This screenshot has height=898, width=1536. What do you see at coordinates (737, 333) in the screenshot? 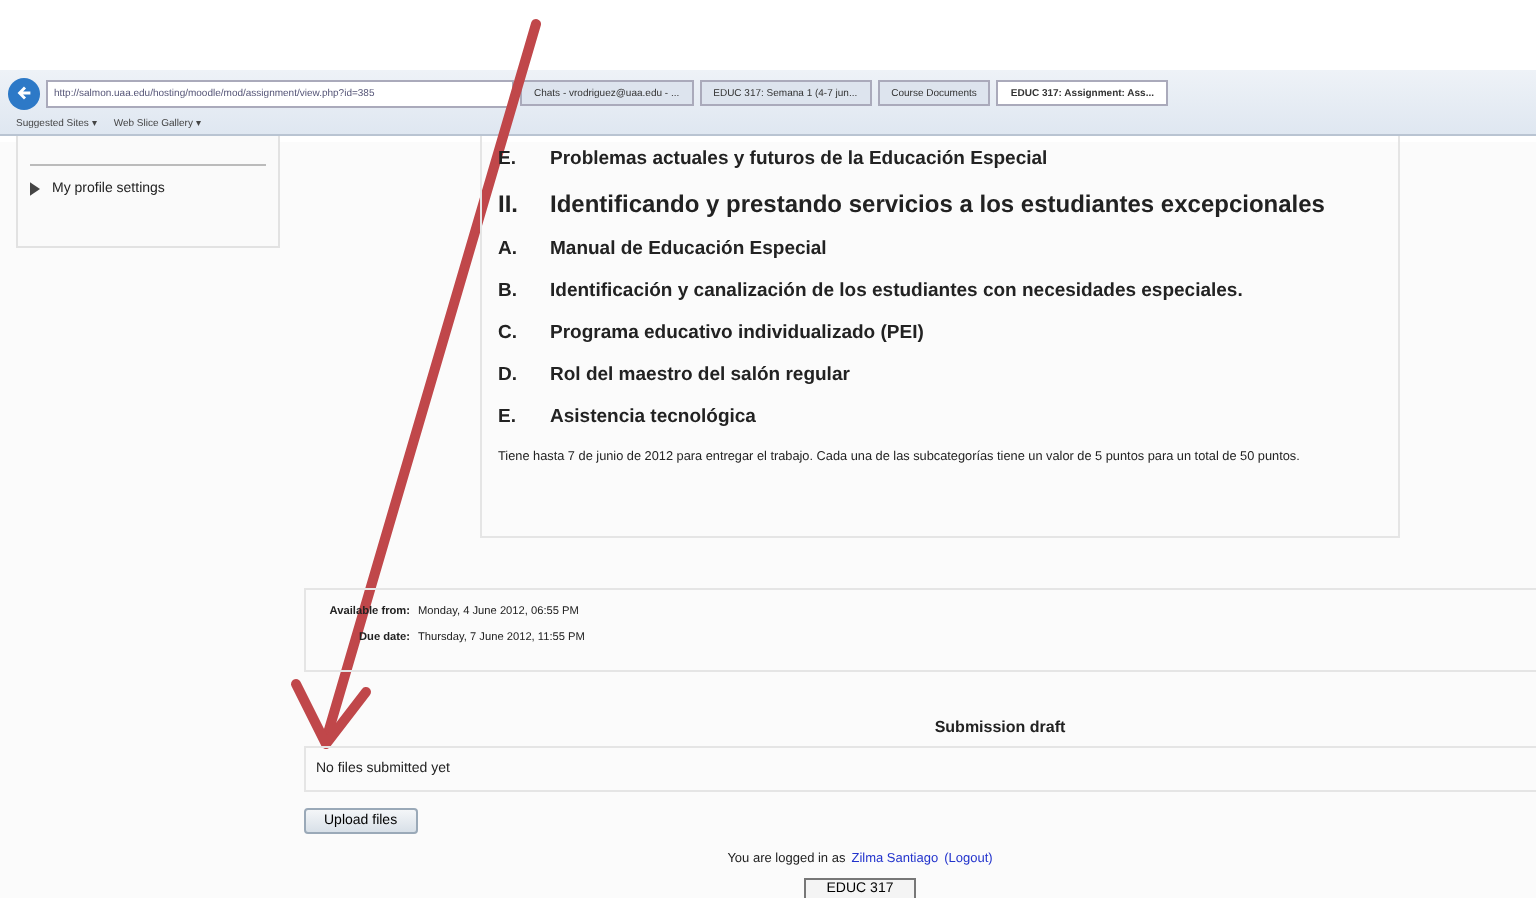
I see `outline-text: Programa educativo individualizado (PEI)` at bounding box center [737, 333].